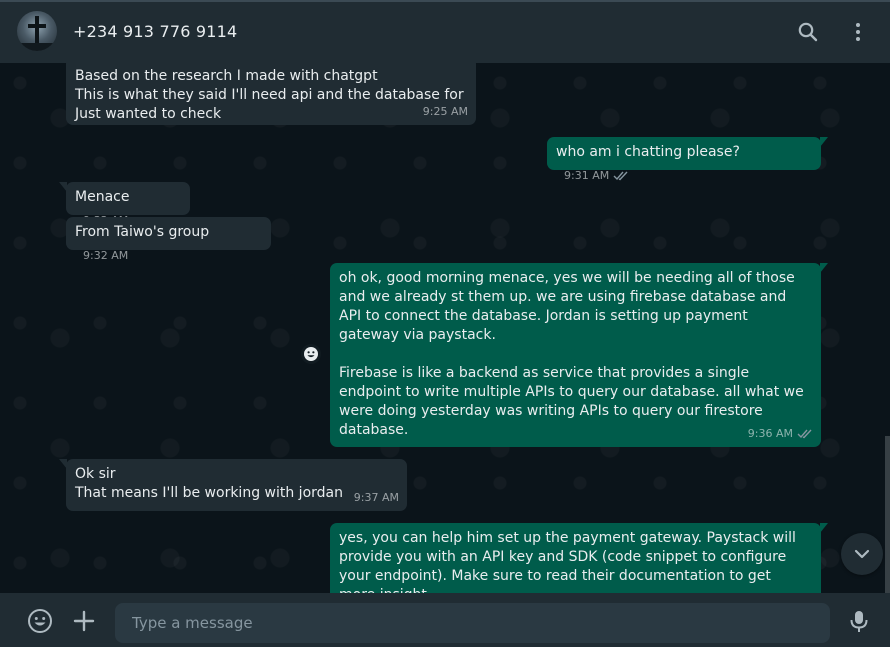 The width and height of the screenshot is (890, 647). I want to click on microphone-icon, so click(859, 621).